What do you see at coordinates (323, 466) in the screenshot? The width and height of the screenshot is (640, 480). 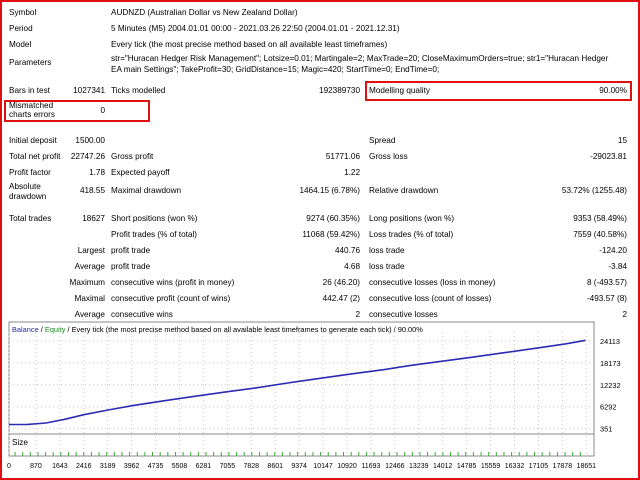 I see `x-tick-label: 10147` at bounding box center [323, 466].